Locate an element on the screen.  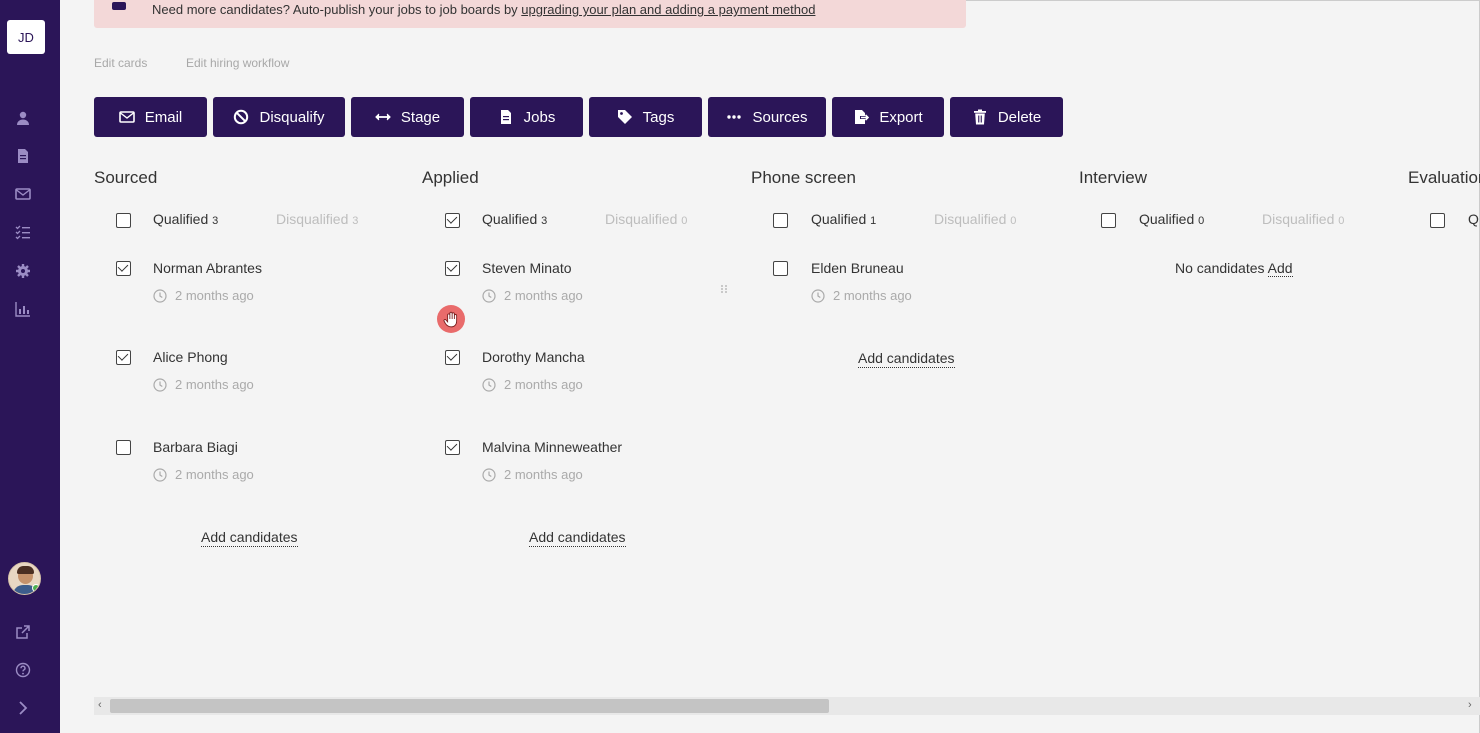
trash-icon is located at coordinates (979, 117).